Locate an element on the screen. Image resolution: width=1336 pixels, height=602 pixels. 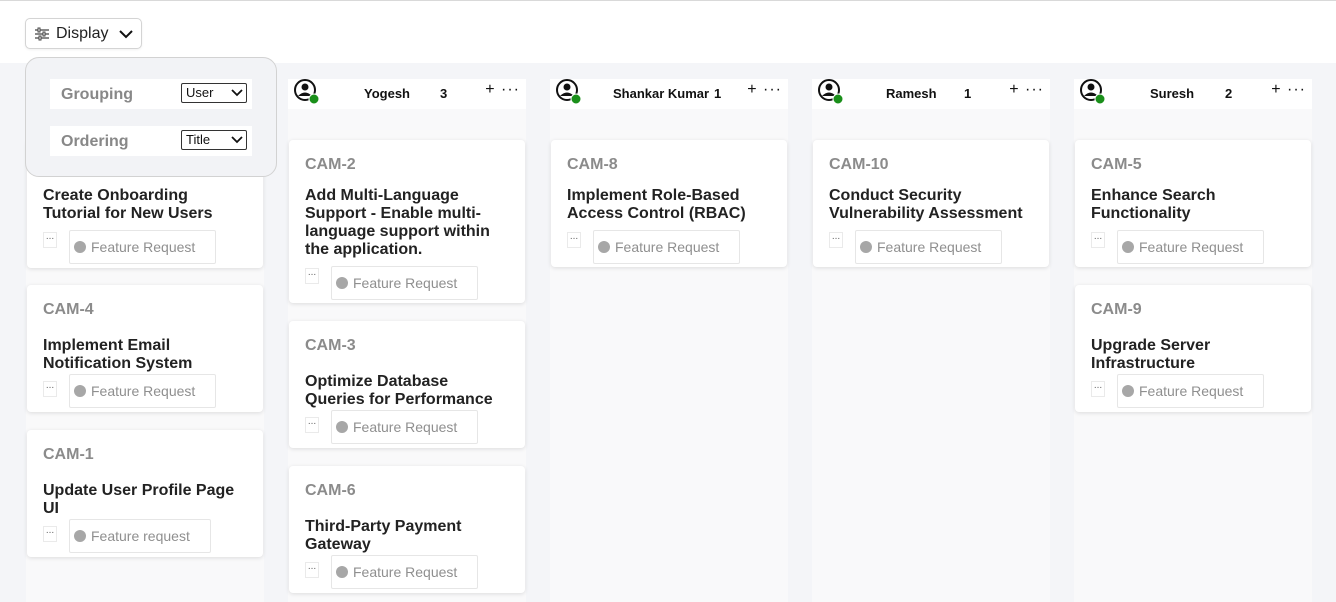
column-header: Shankar Kumar 1 + ··· is located at coordinates (669, 94).